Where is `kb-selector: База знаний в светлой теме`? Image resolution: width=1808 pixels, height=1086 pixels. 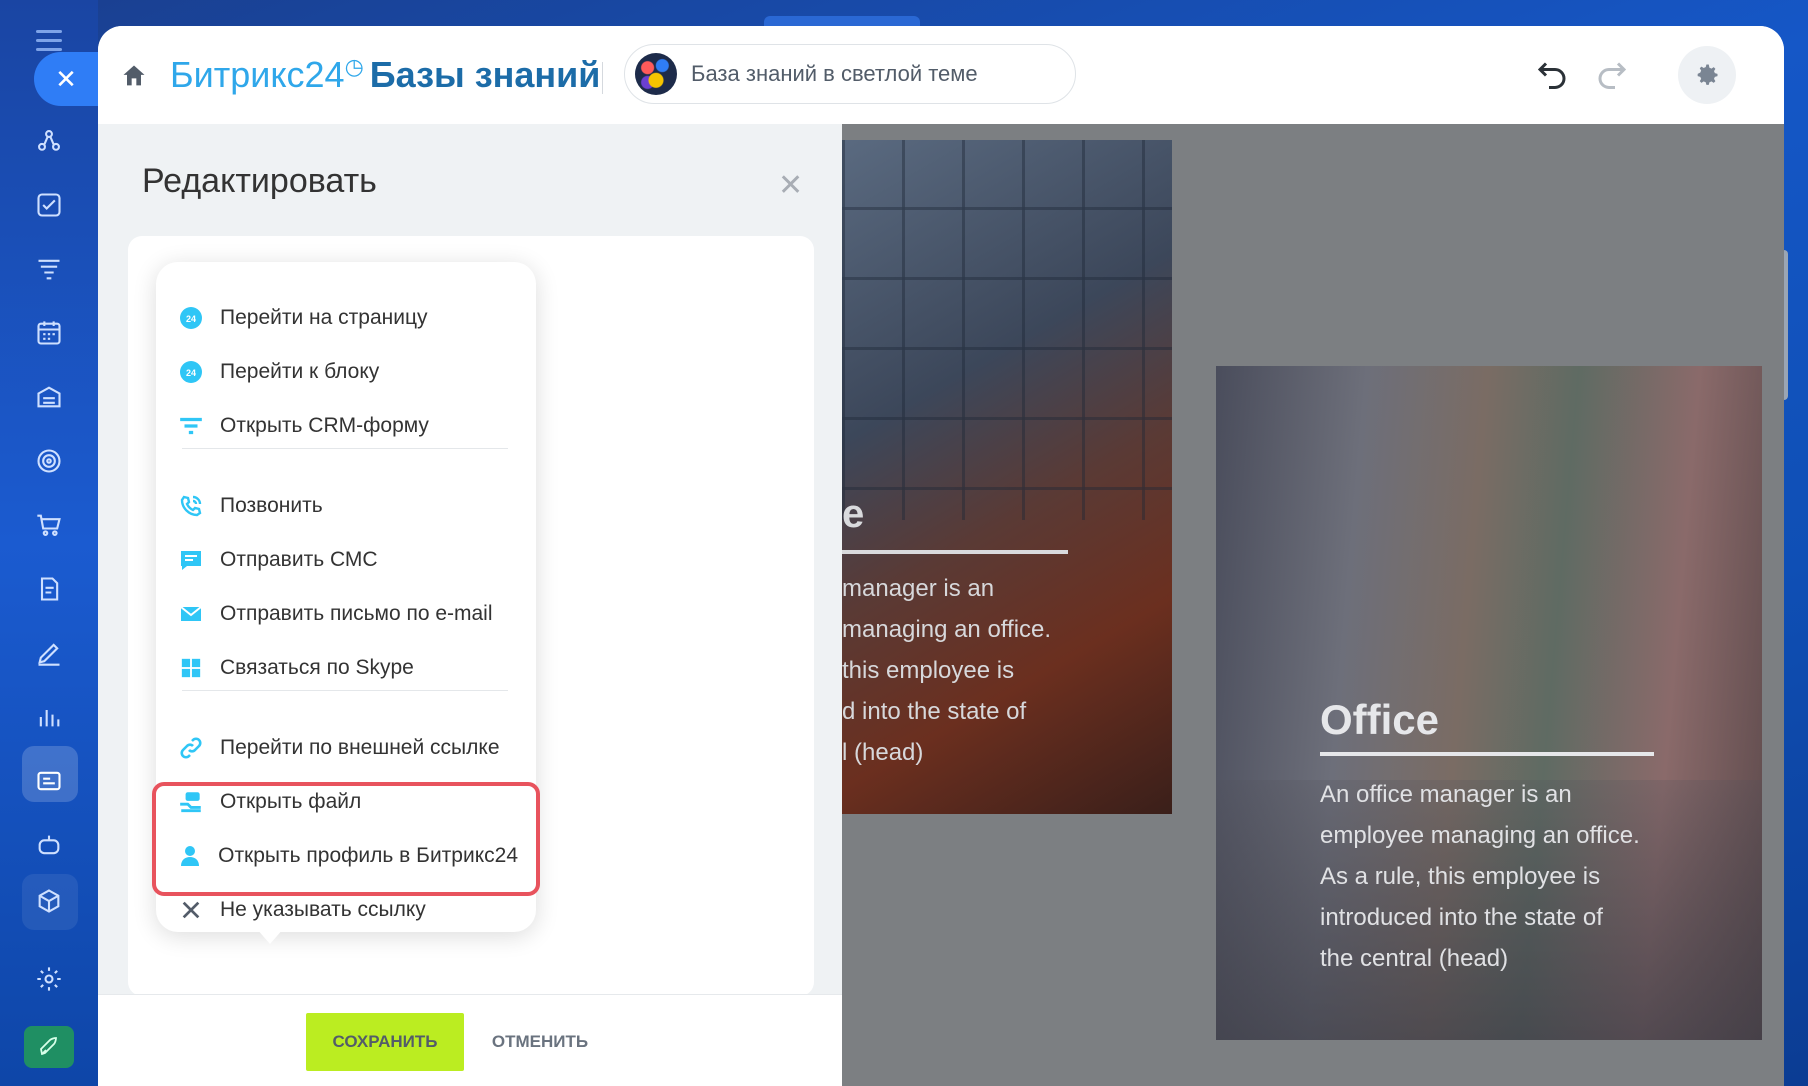
kb-selector: База знаний в светлой теме is located at coordinates (850, 74).